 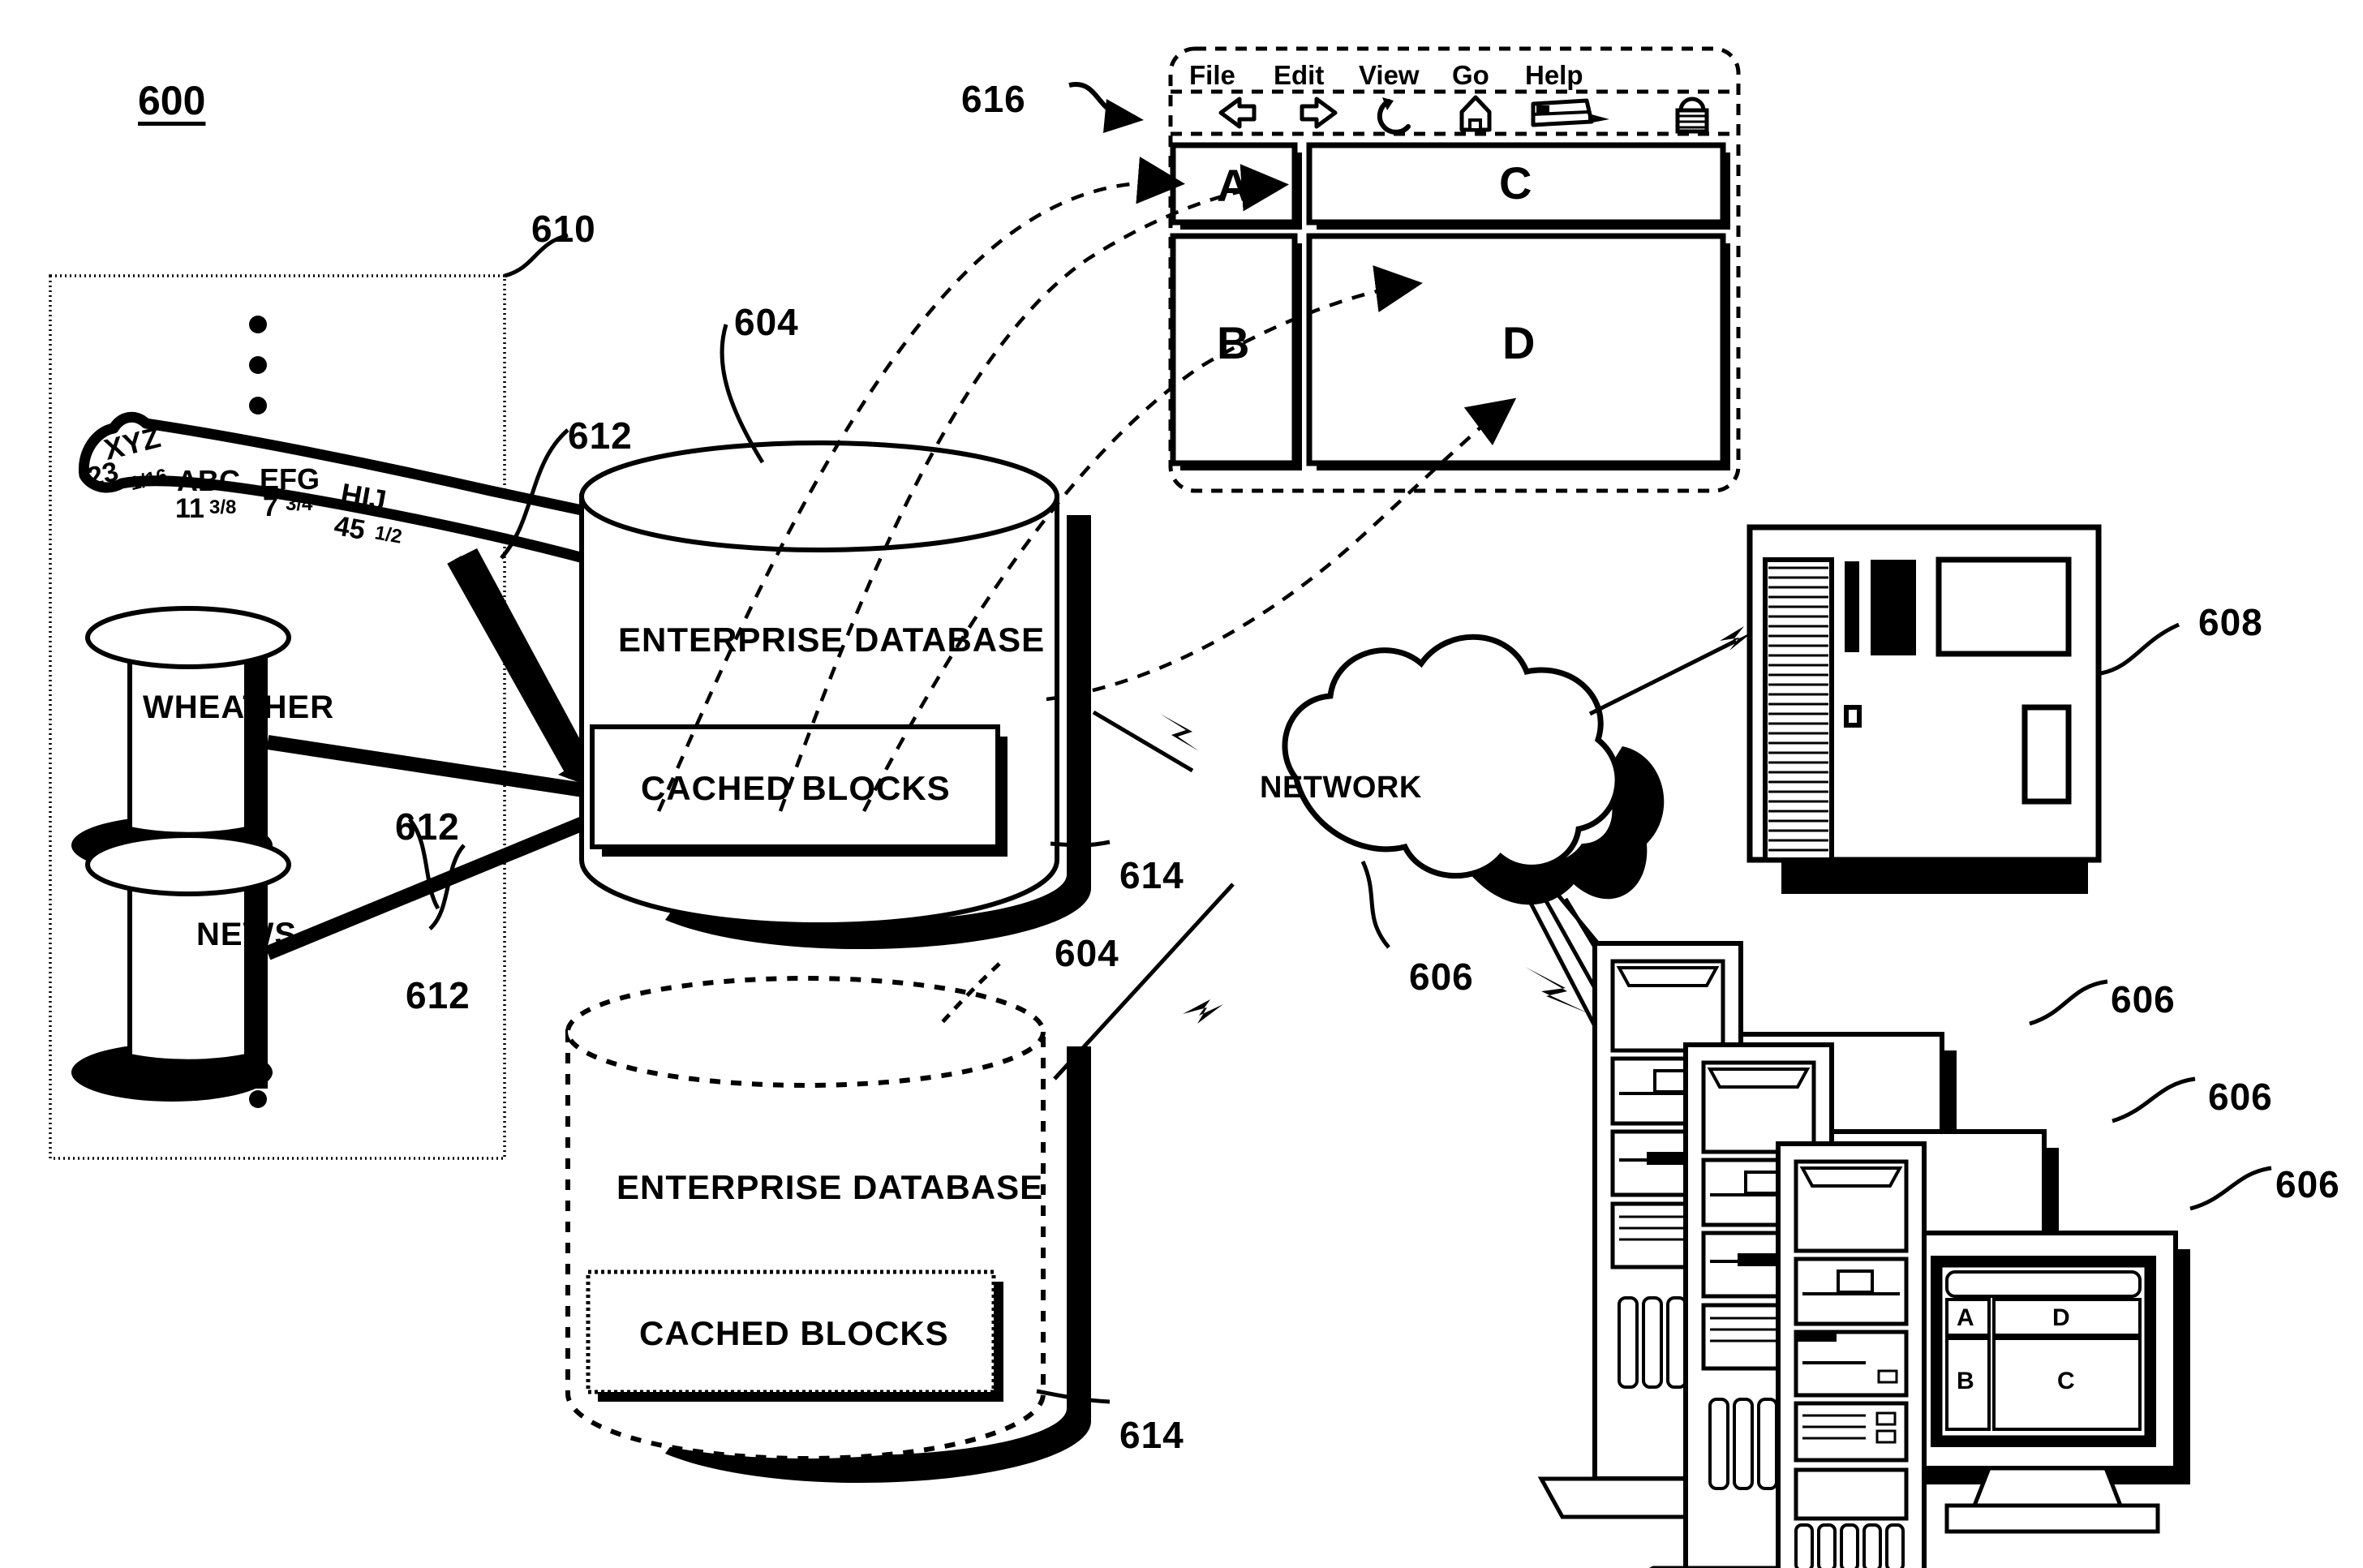 What do you see at coordinates (1965, 1381) in the screenshot?
I see `mini-frame-label-B: B` at bounding box center [1965, 1381].